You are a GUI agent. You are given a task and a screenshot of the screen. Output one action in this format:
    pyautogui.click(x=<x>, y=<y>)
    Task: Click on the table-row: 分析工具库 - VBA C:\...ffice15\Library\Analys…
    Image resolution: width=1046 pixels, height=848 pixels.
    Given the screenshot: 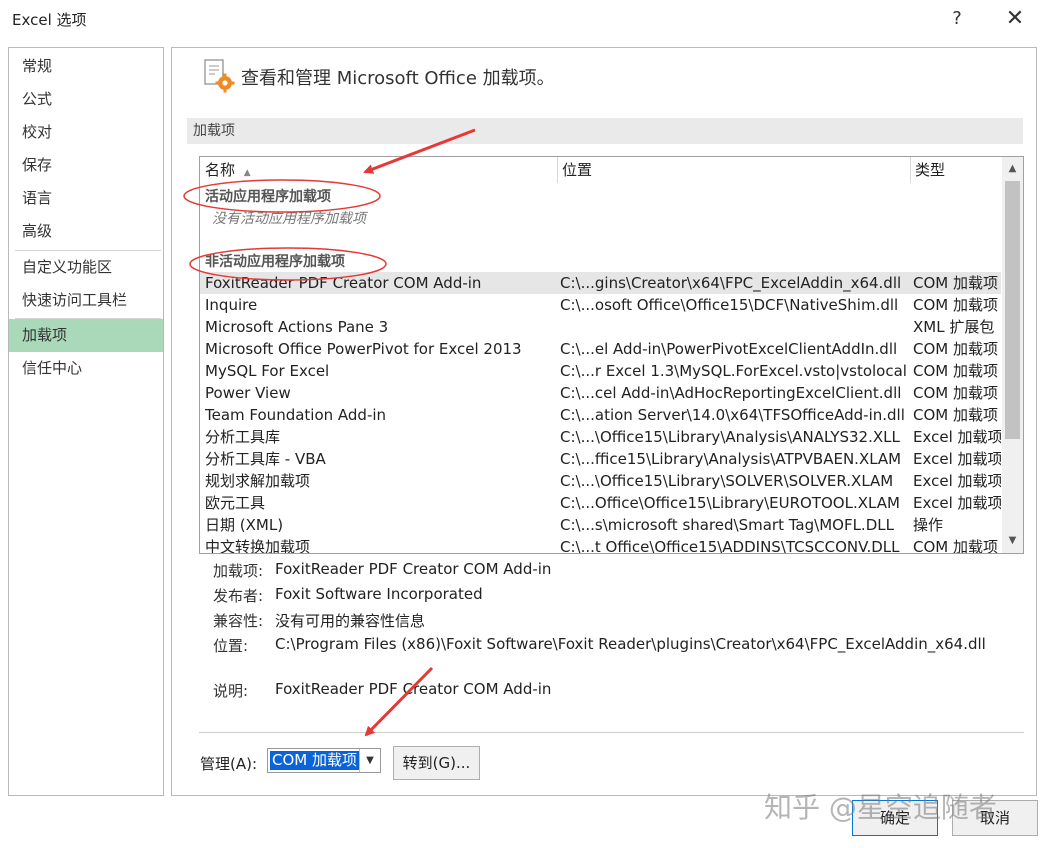 What is the action you would take?
    pyautogui.click(x=600, y=459)
    